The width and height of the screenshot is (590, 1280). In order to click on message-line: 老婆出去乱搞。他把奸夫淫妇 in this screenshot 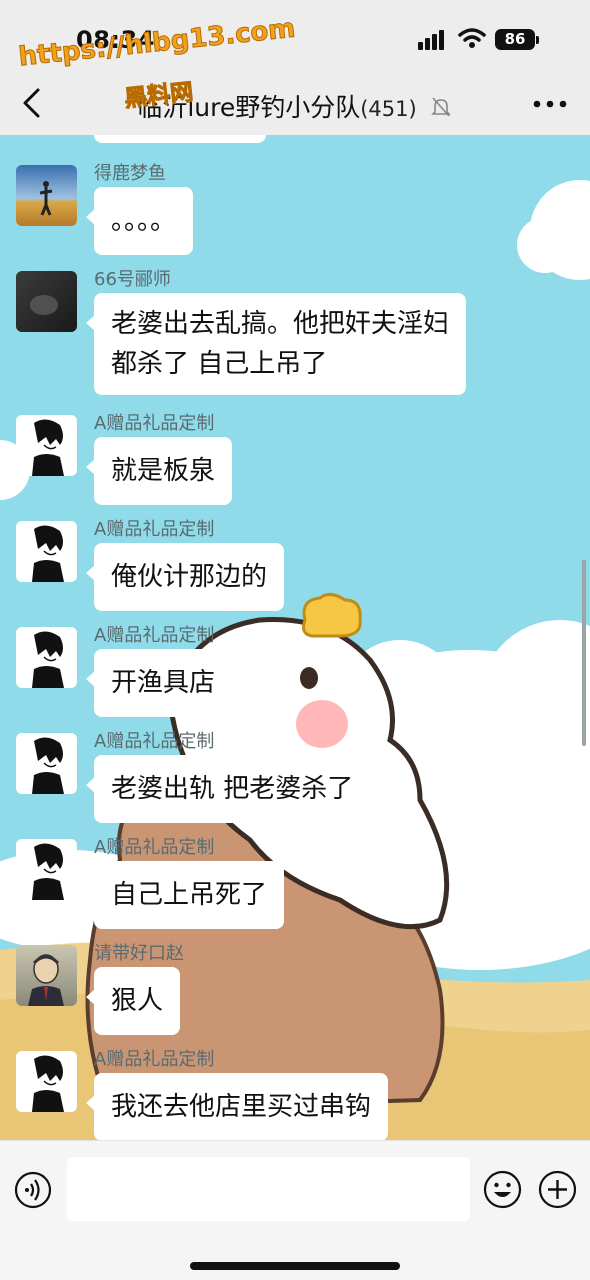, I will do `click(280, 324)`.